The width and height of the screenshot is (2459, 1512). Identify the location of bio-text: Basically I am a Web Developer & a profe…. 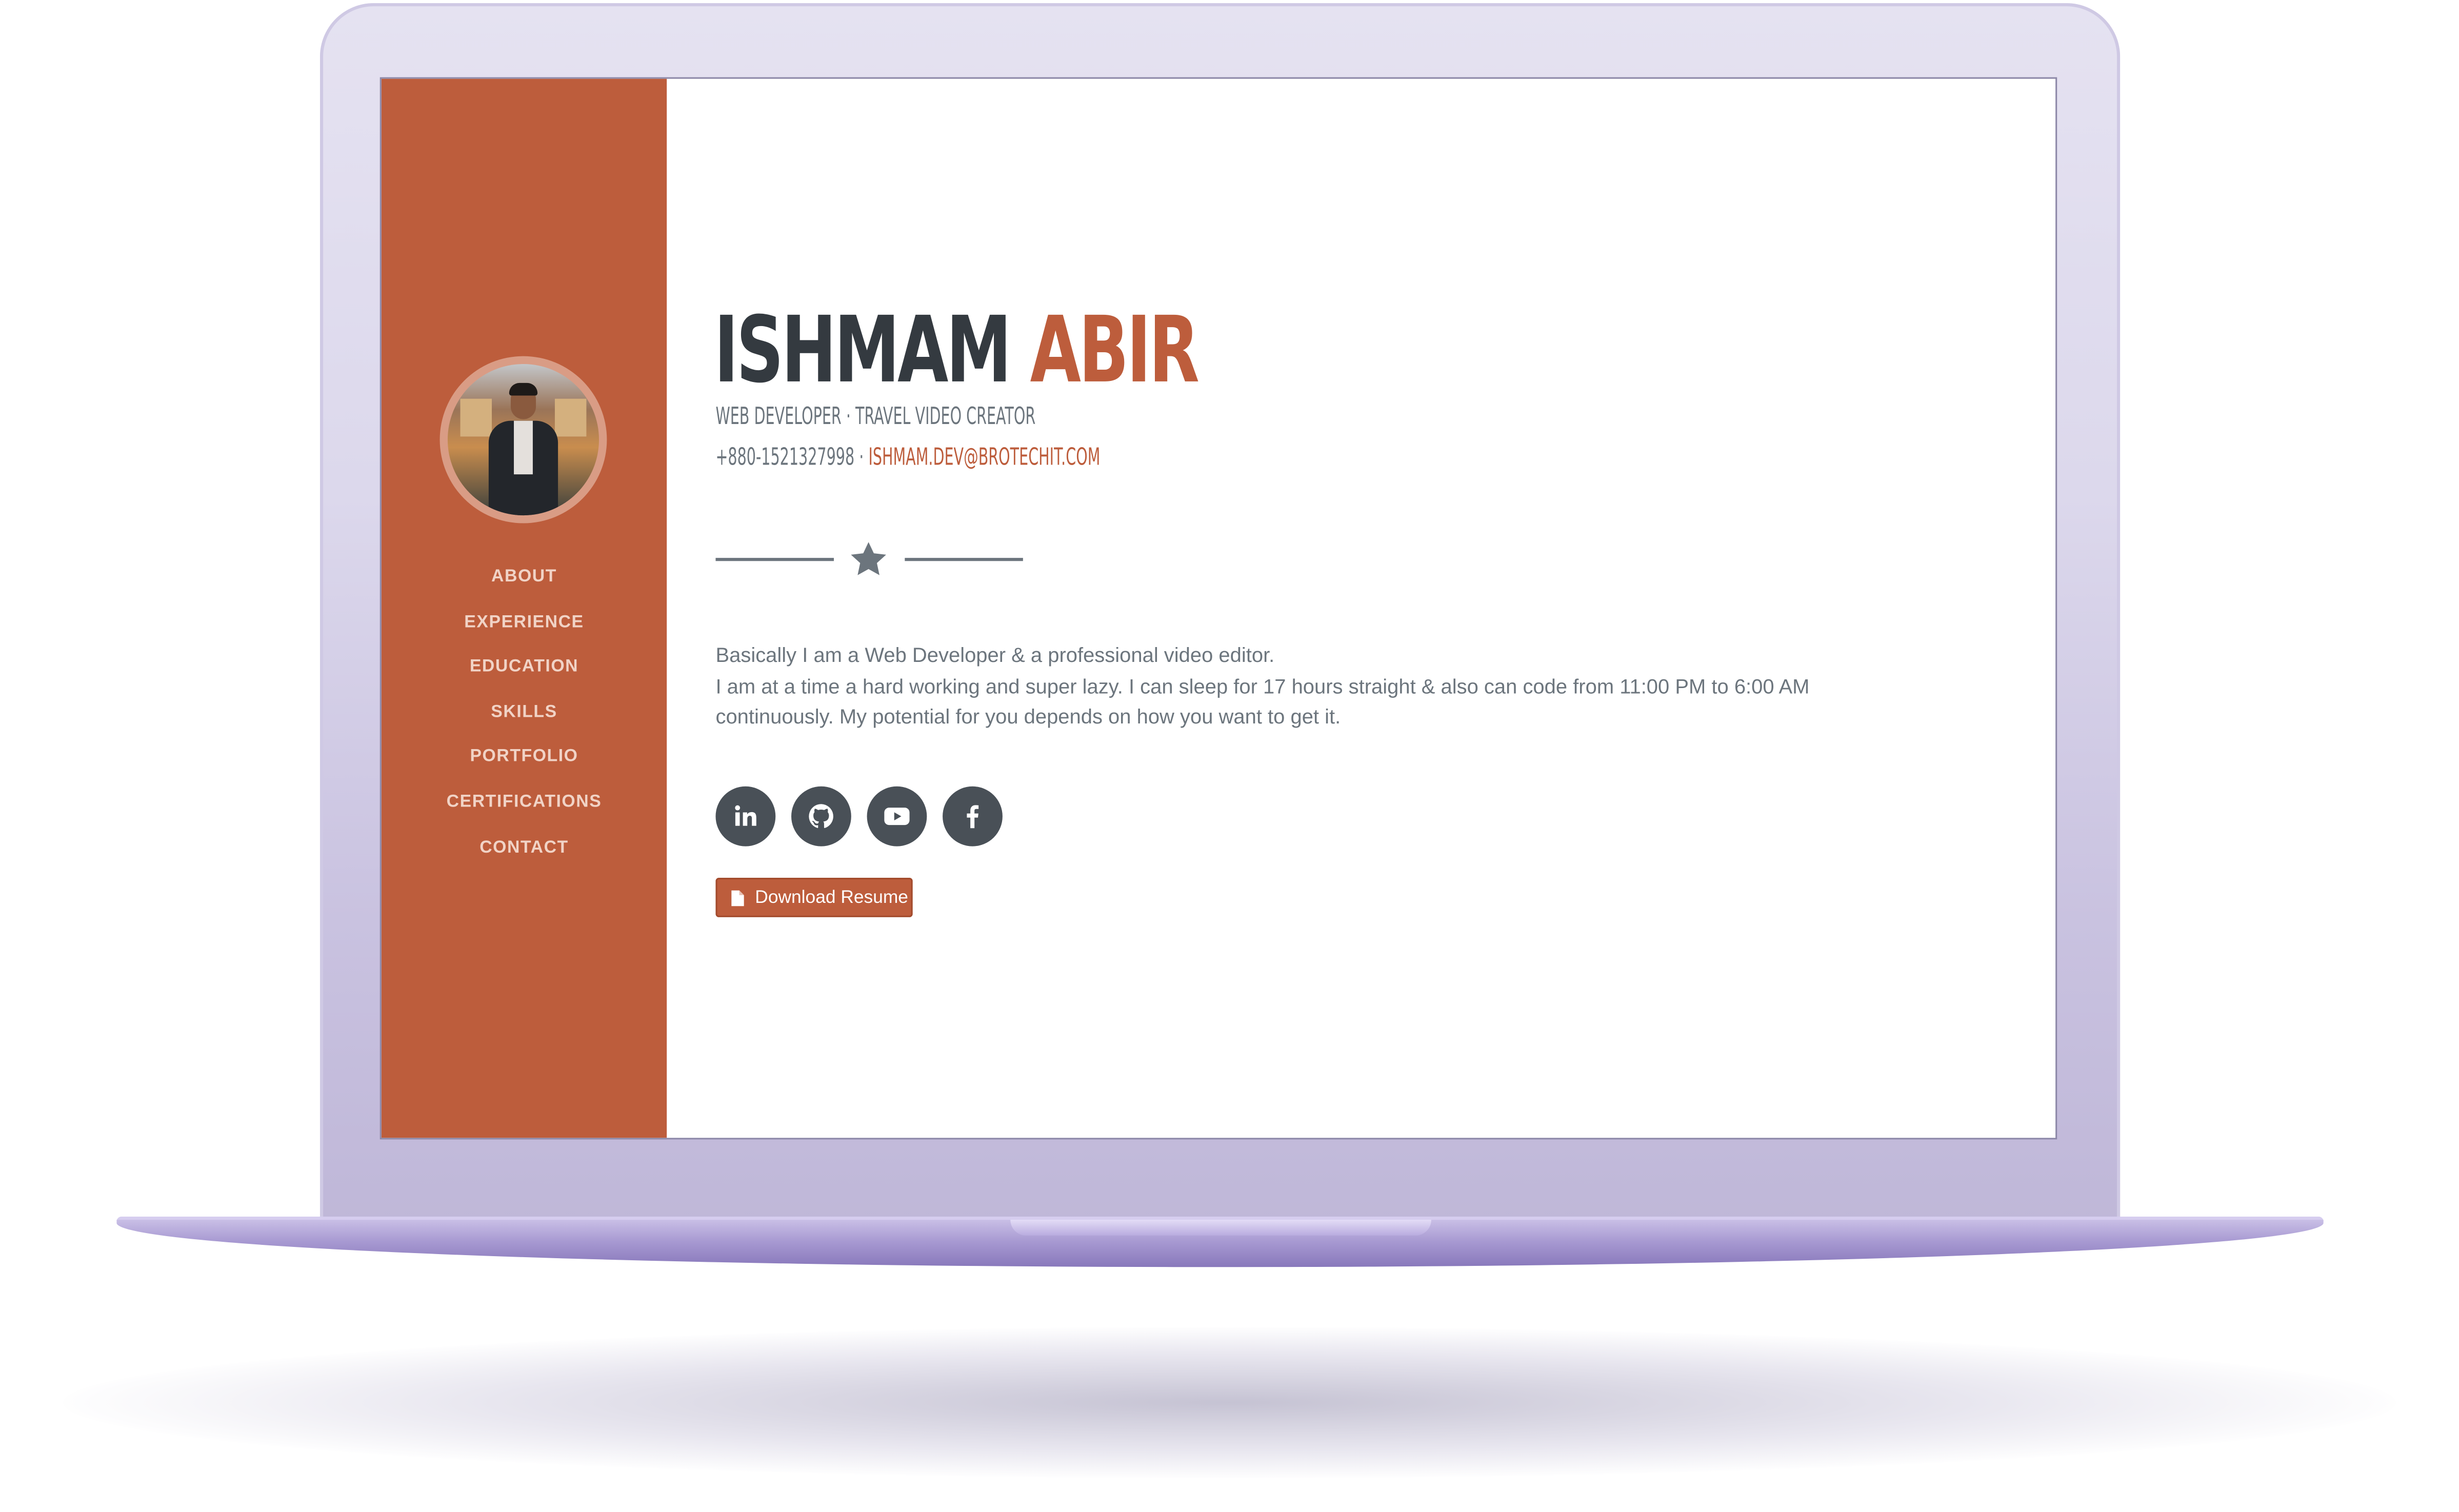
(1314, 686).